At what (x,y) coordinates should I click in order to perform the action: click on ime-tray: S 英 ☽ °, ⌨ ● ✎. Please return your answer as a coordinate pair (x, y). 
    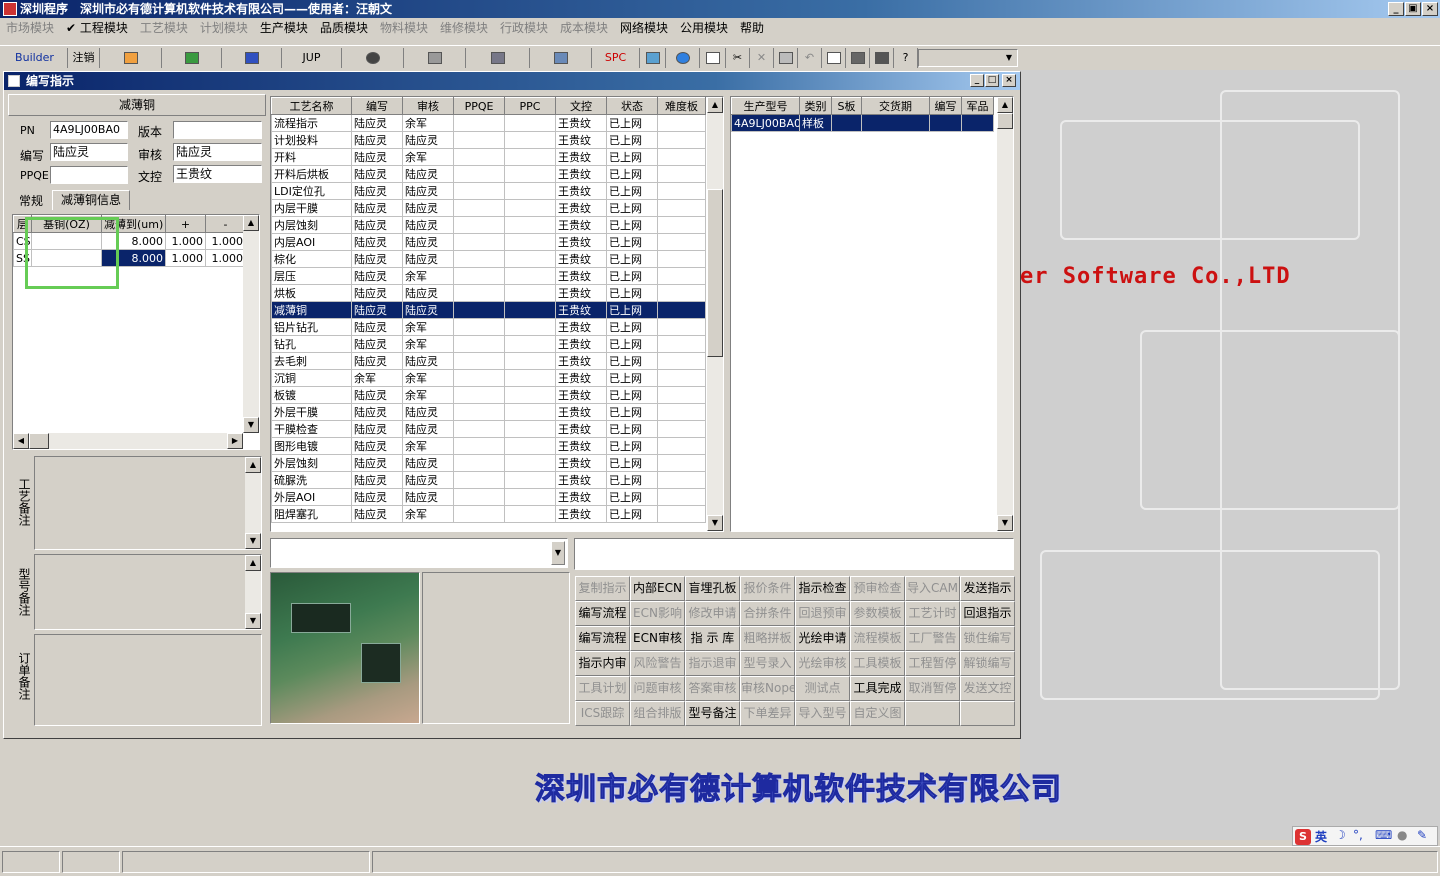
    Looking at the image, I should click on (1365, 836).